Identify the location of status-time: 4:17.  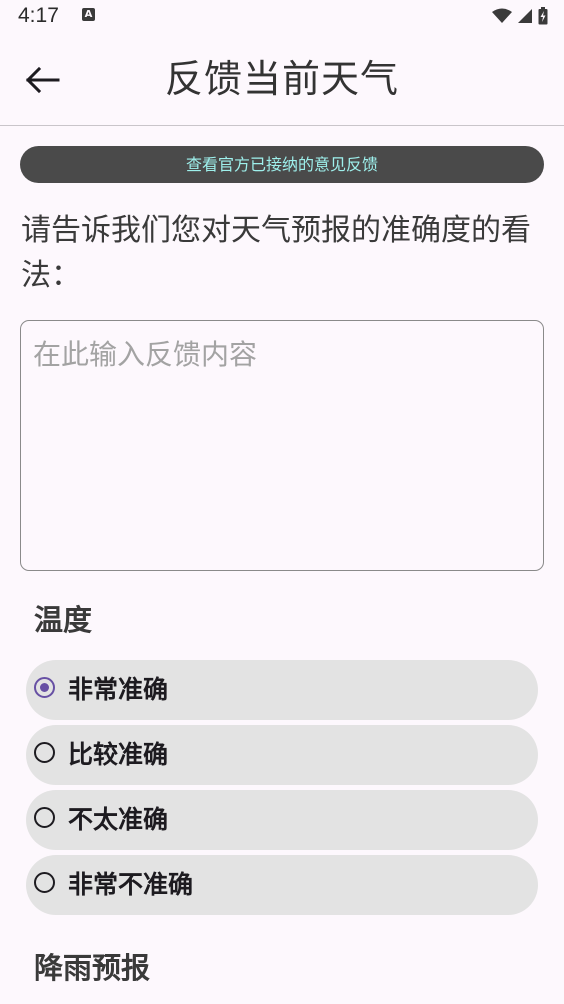
(38, 15).